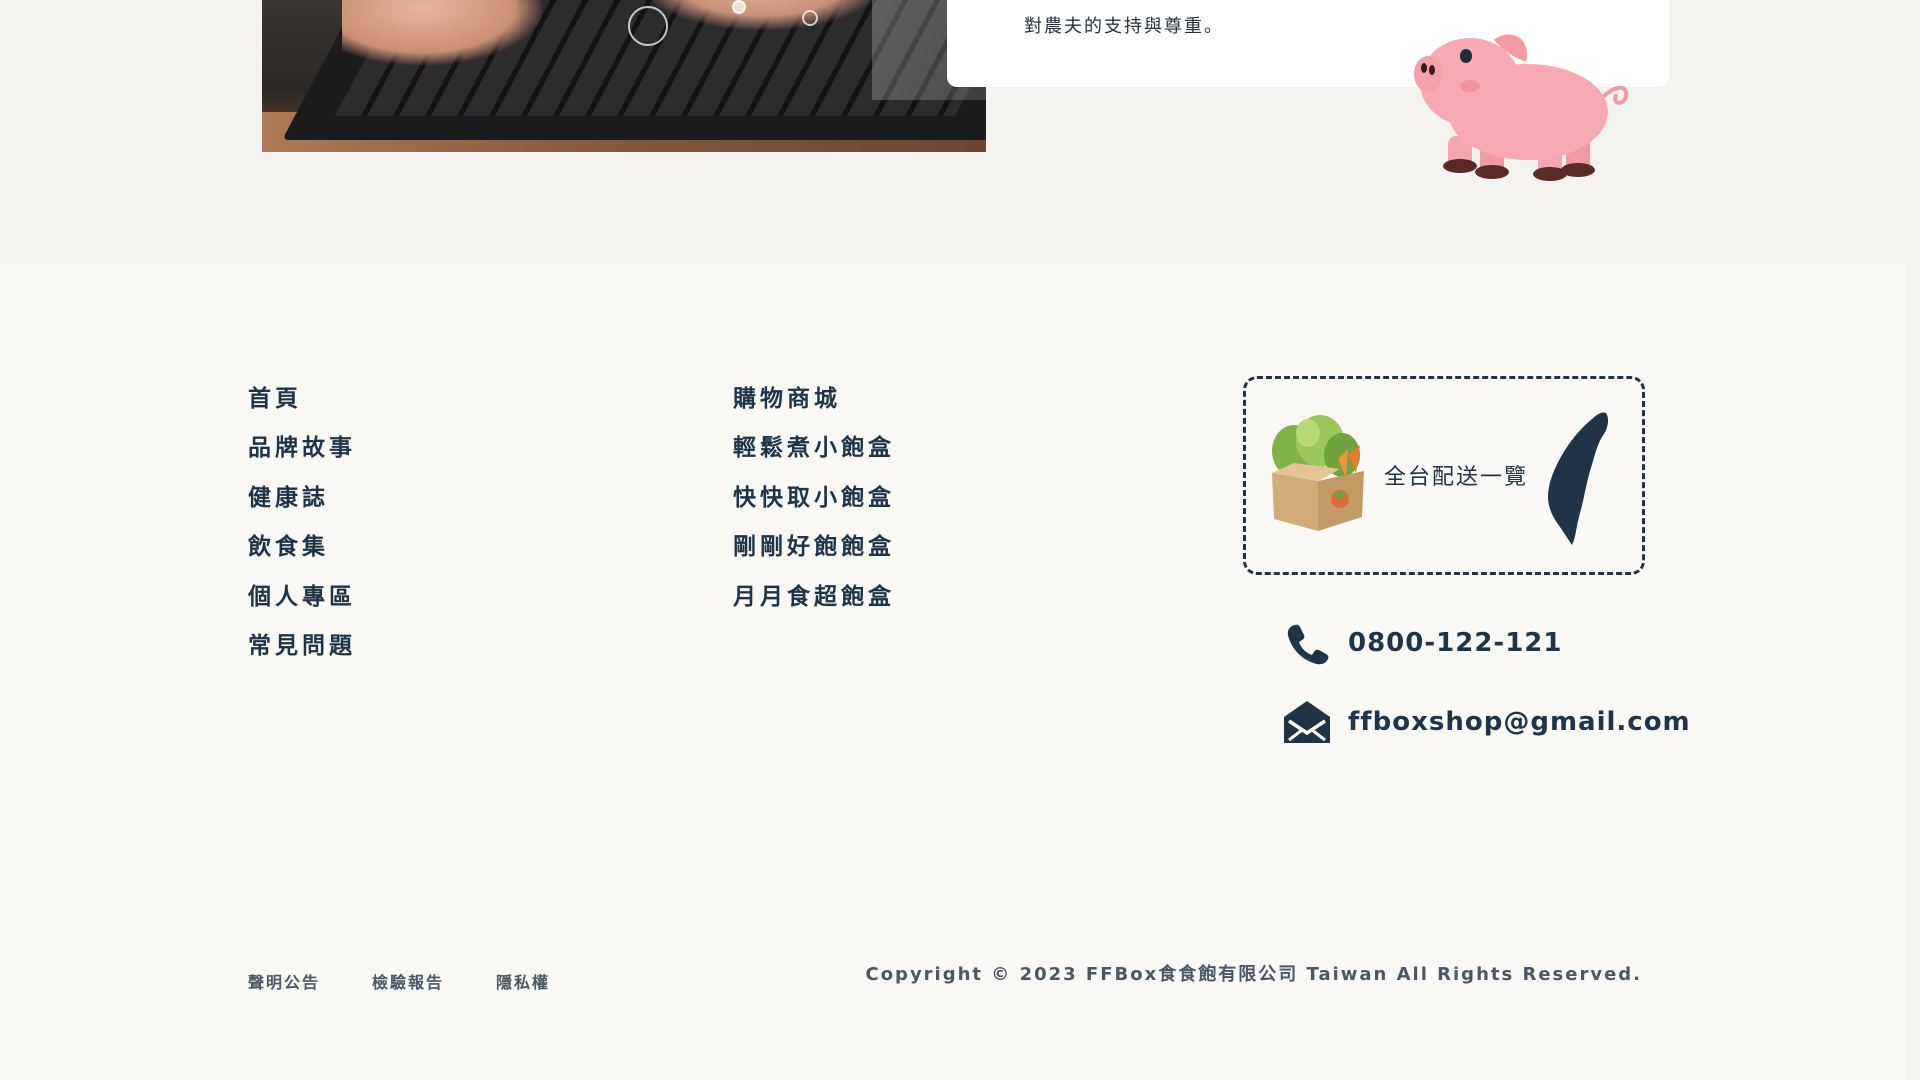 The image size is (1920, 1080). I want to click on laptop-photo, so click(624, 76).